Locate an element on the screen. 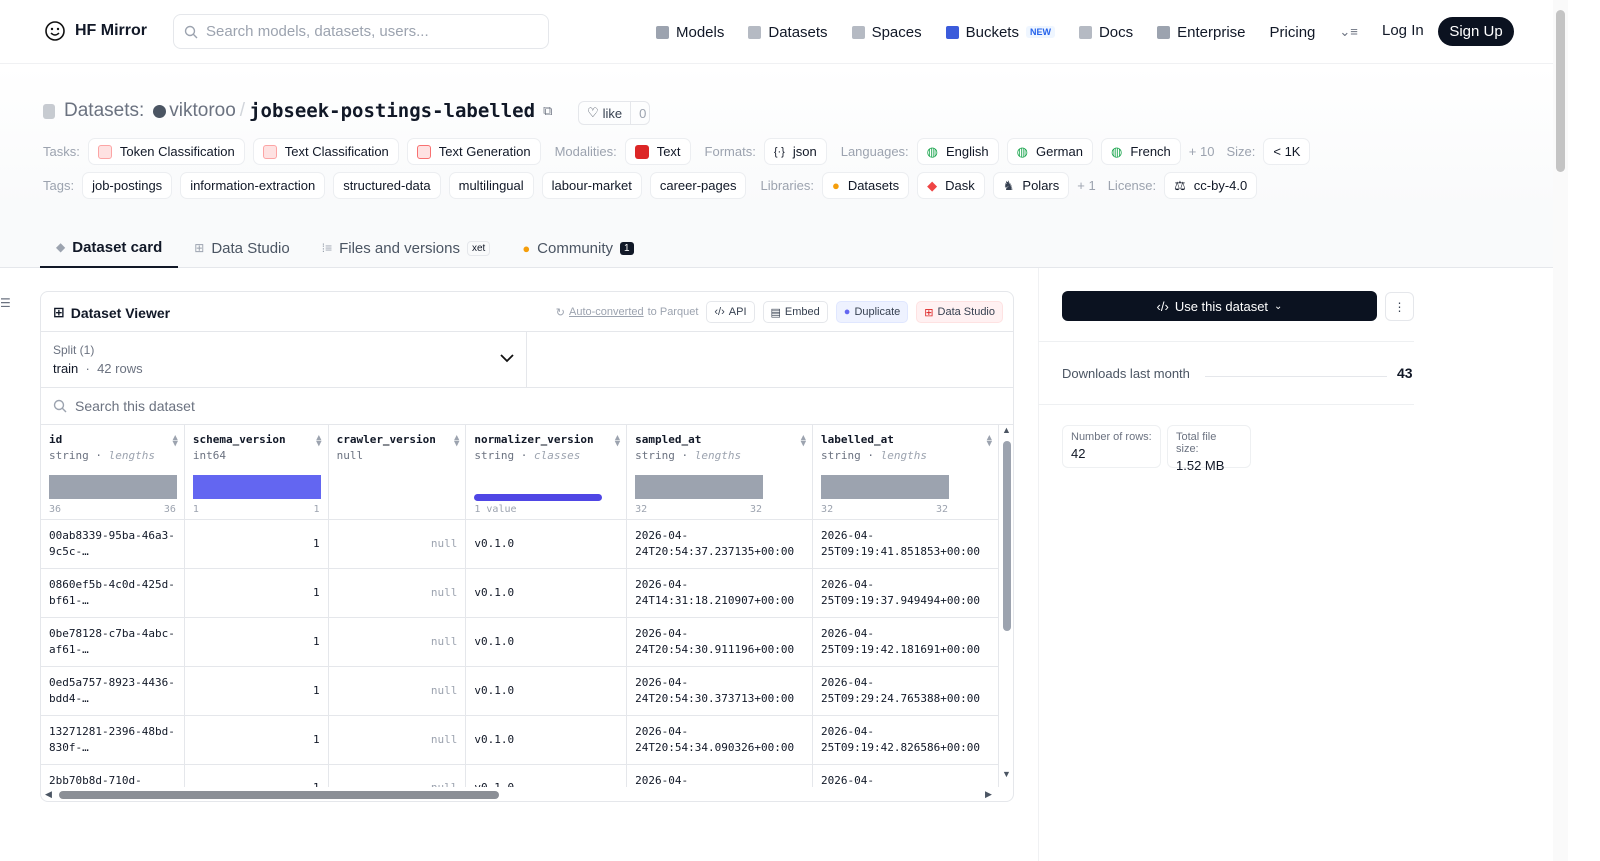 The height and width of the screenshot is (861, 1600). language-chip: ◍ German is located at coordinates (1049, 151).